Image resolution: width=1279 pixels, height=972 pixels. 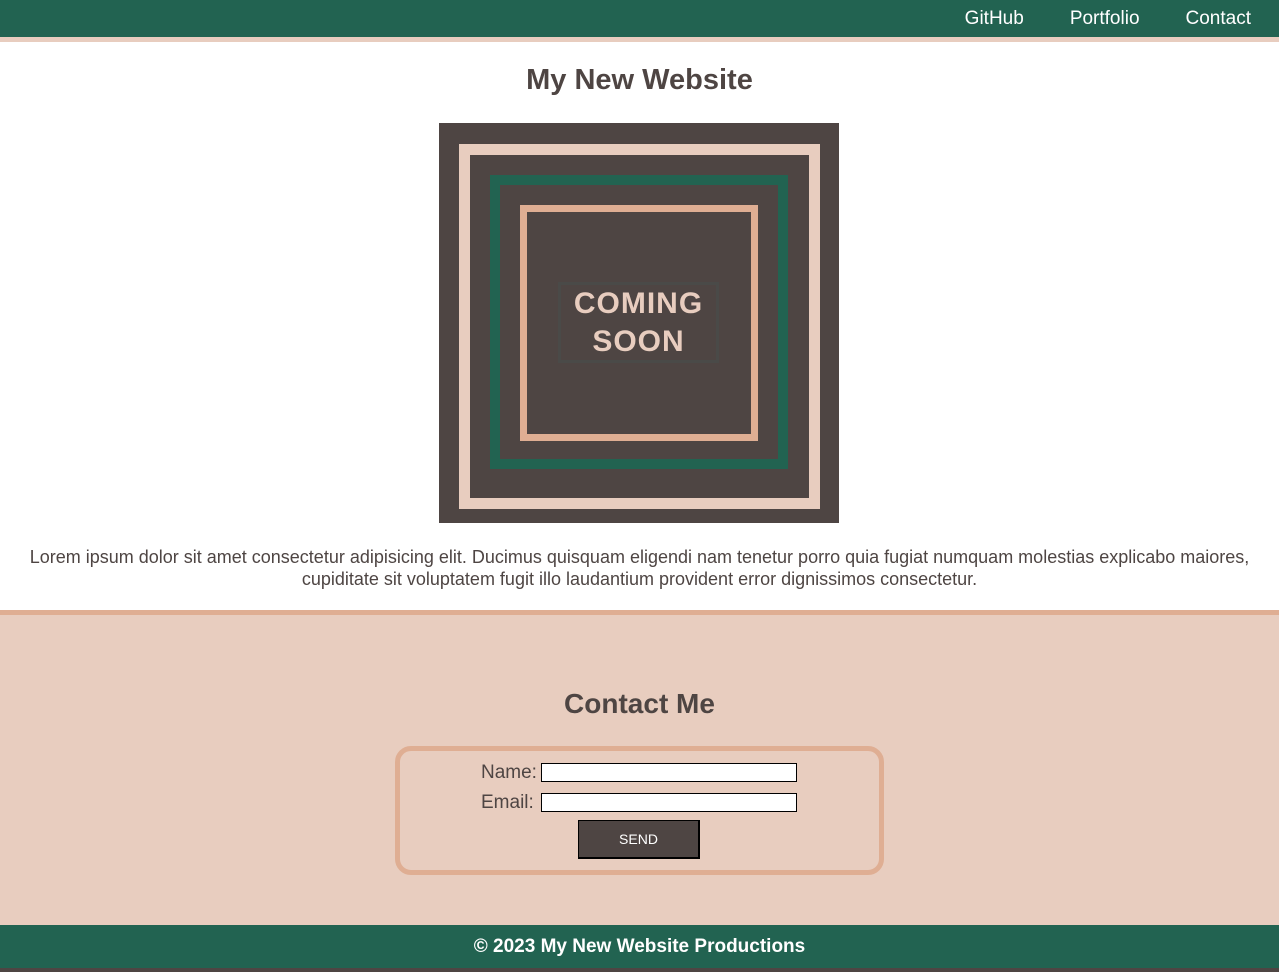 I want to click on name-input, so click(x=669, y=772).